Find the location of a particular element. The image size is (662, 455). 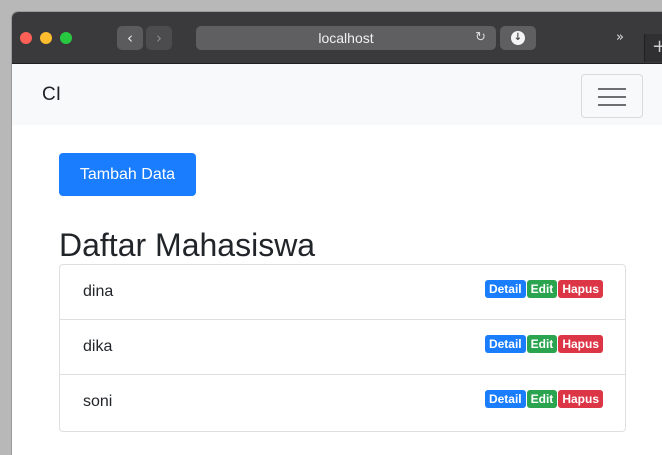

close-window-button is located at coordinates (26, 38).